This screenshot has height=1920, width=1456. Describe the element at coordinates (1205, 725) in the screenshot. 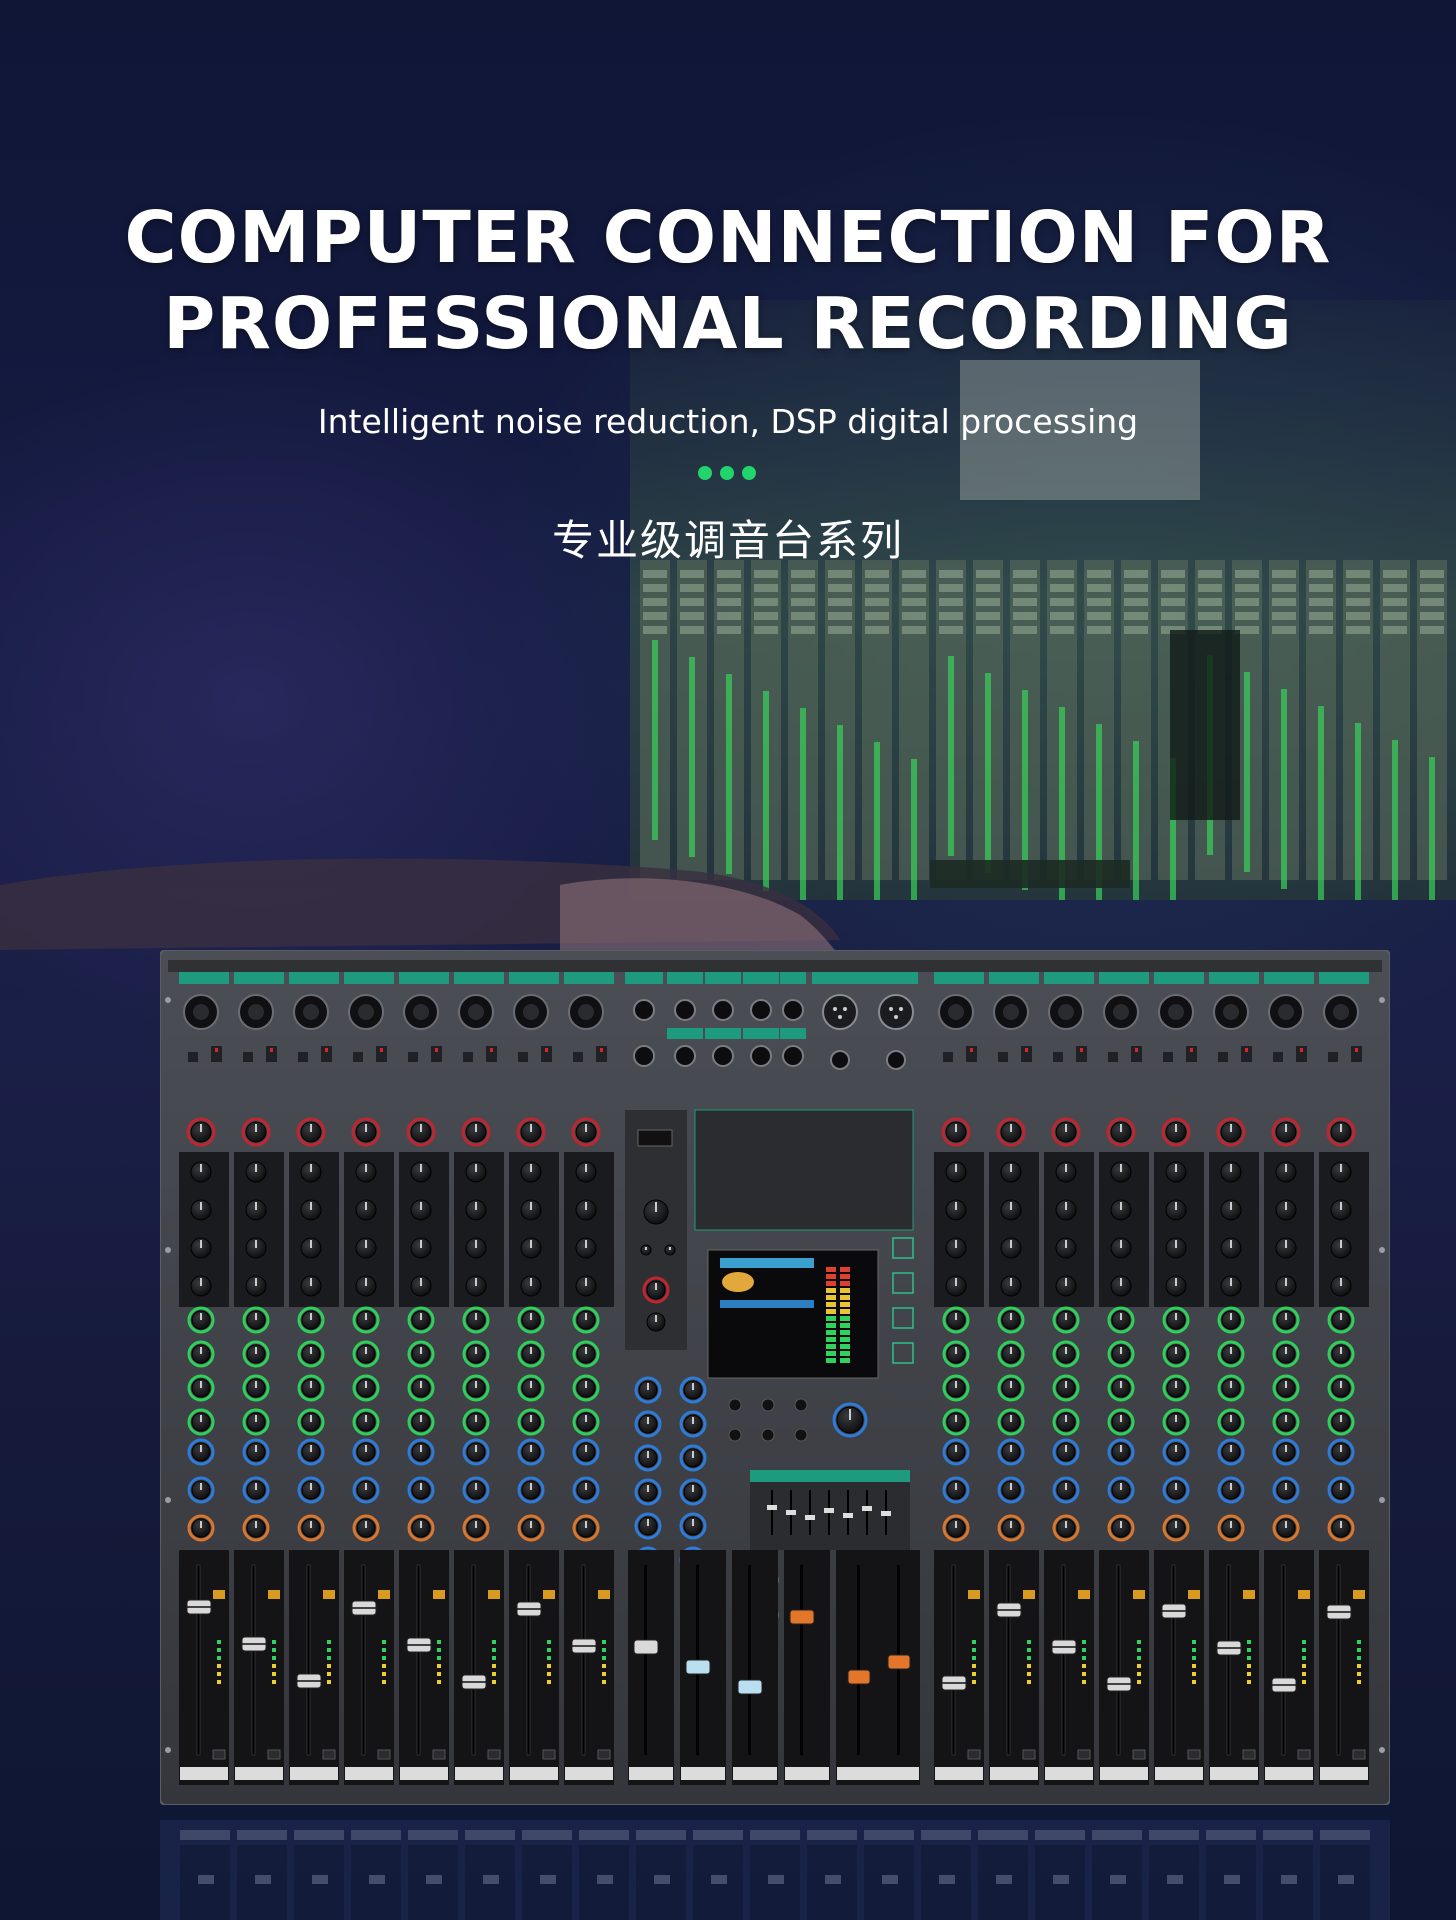

I see `daw-browser` at that location.